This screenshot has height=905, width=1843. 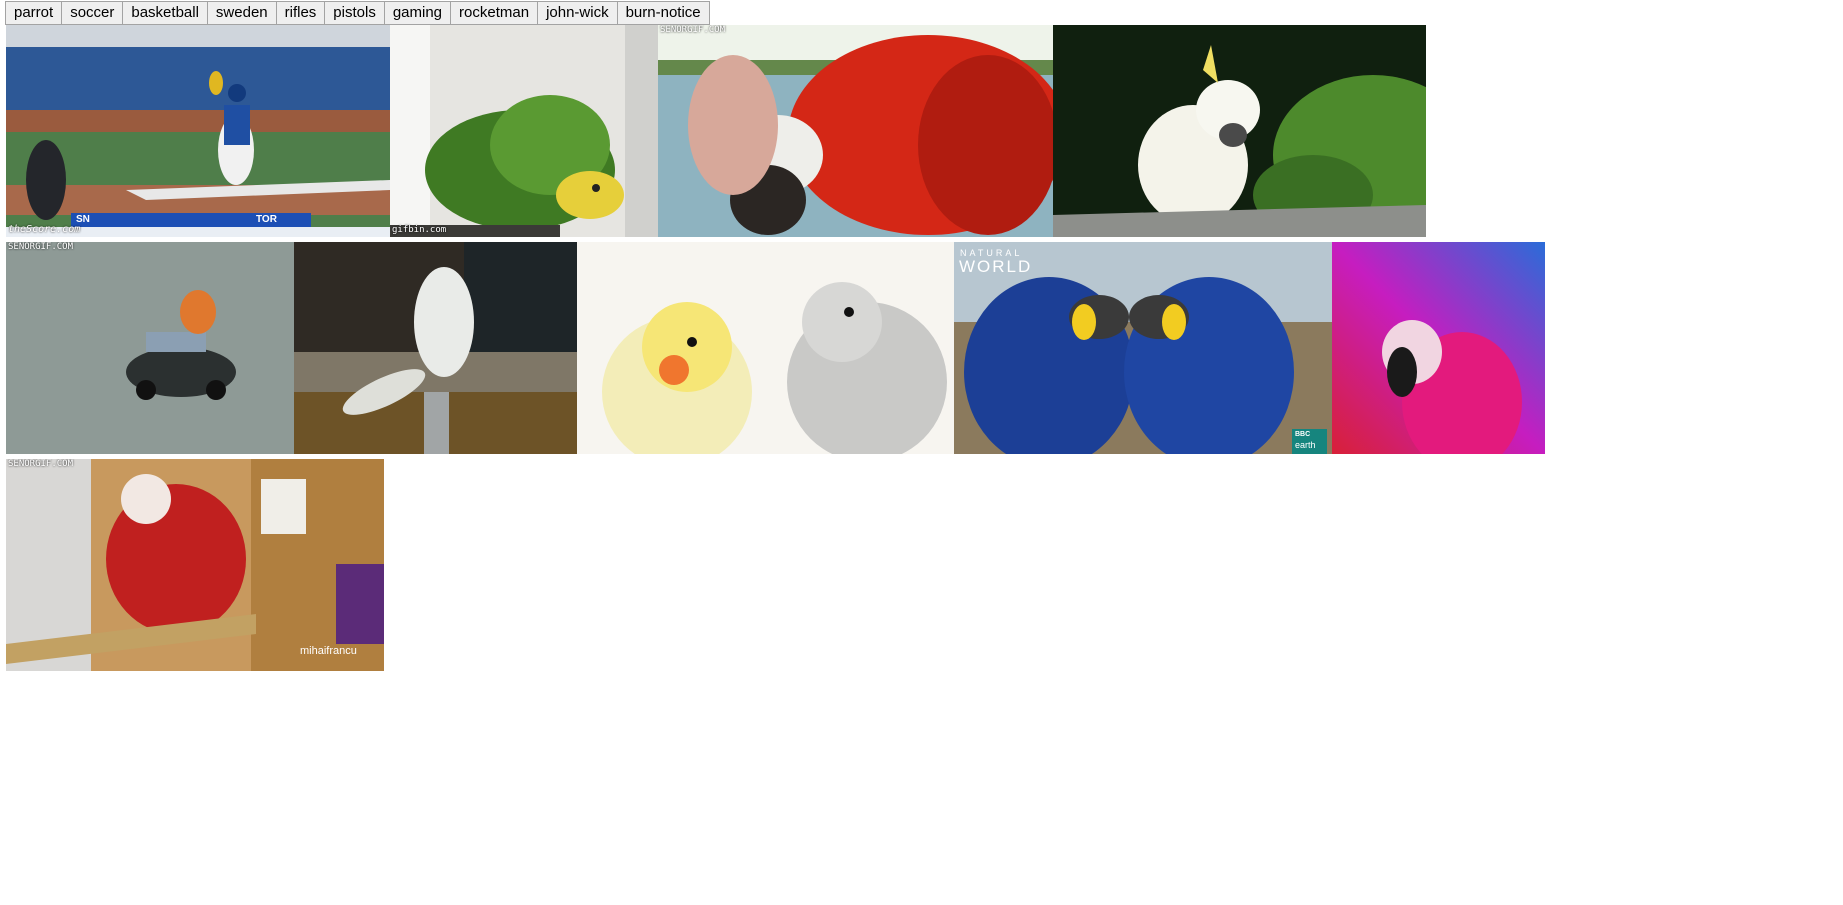 I want to click on team-abbreviation: TOR, so click(x=266, y=219).